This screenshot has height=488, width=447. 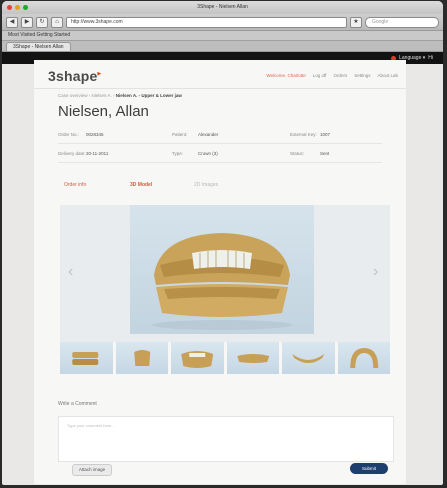 What do you see at coordinates (402, 22) in the screenshot?
I see `search-input: Google` at bounding box center [402, 22].